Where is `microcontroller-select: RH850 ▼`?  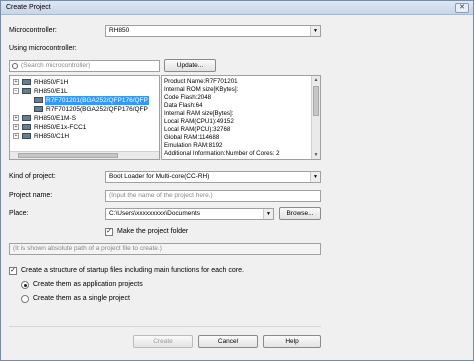 microcontroller-select: RH850 ▼ is located at coordinates (213, 31).